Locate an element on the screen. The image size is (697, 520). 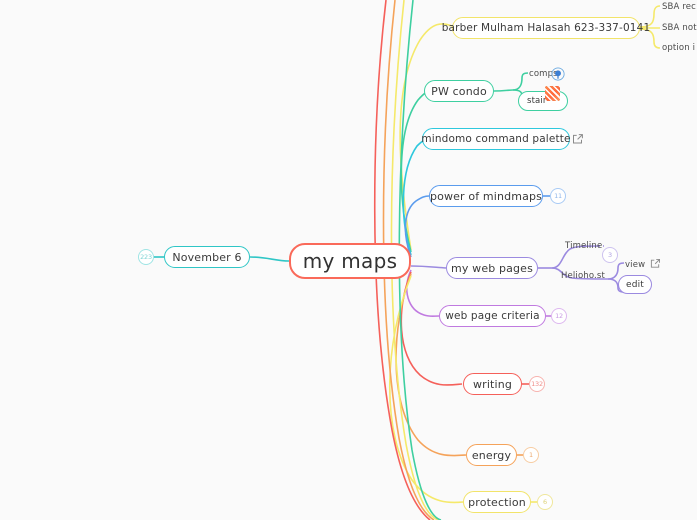
root-node-label: my maps is located at coordinates (350, 261).